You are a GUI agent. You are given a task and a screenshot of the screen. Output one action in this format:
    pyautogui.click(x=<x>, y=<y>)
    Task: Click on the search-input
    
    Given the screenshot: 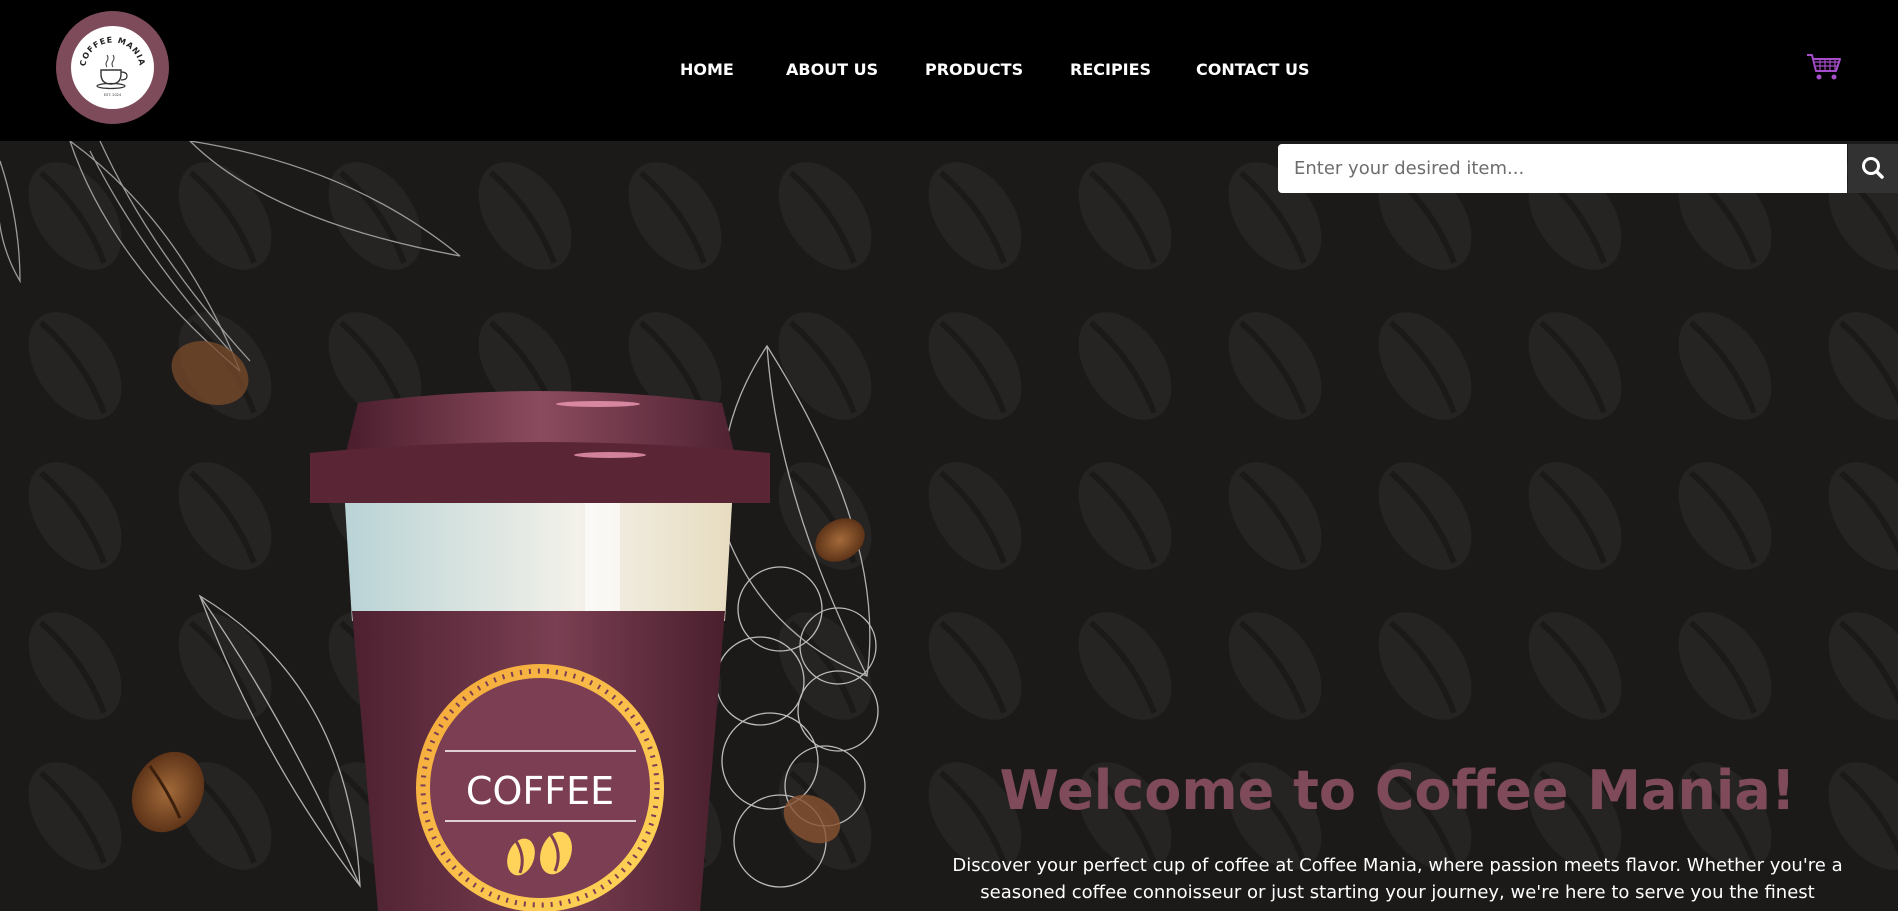 What is the action you would take?
    pyautogui.click(x=1562, y=168)
    